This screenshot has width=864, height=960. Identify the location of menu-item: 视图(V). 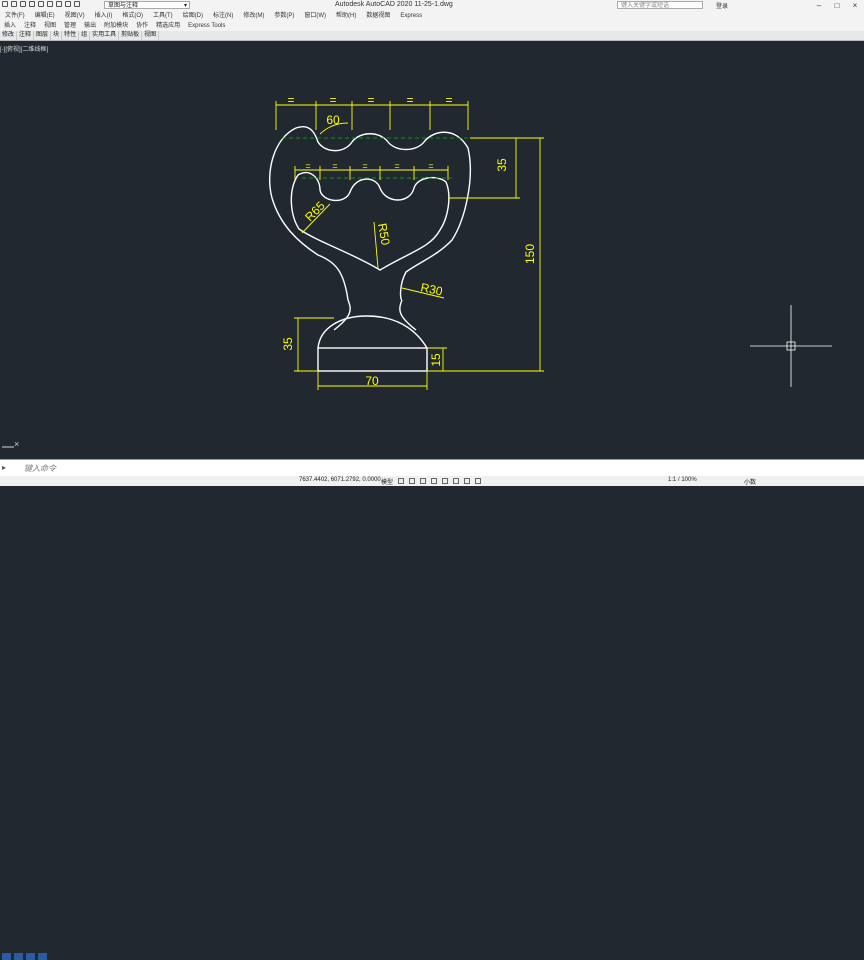
(75, 16).